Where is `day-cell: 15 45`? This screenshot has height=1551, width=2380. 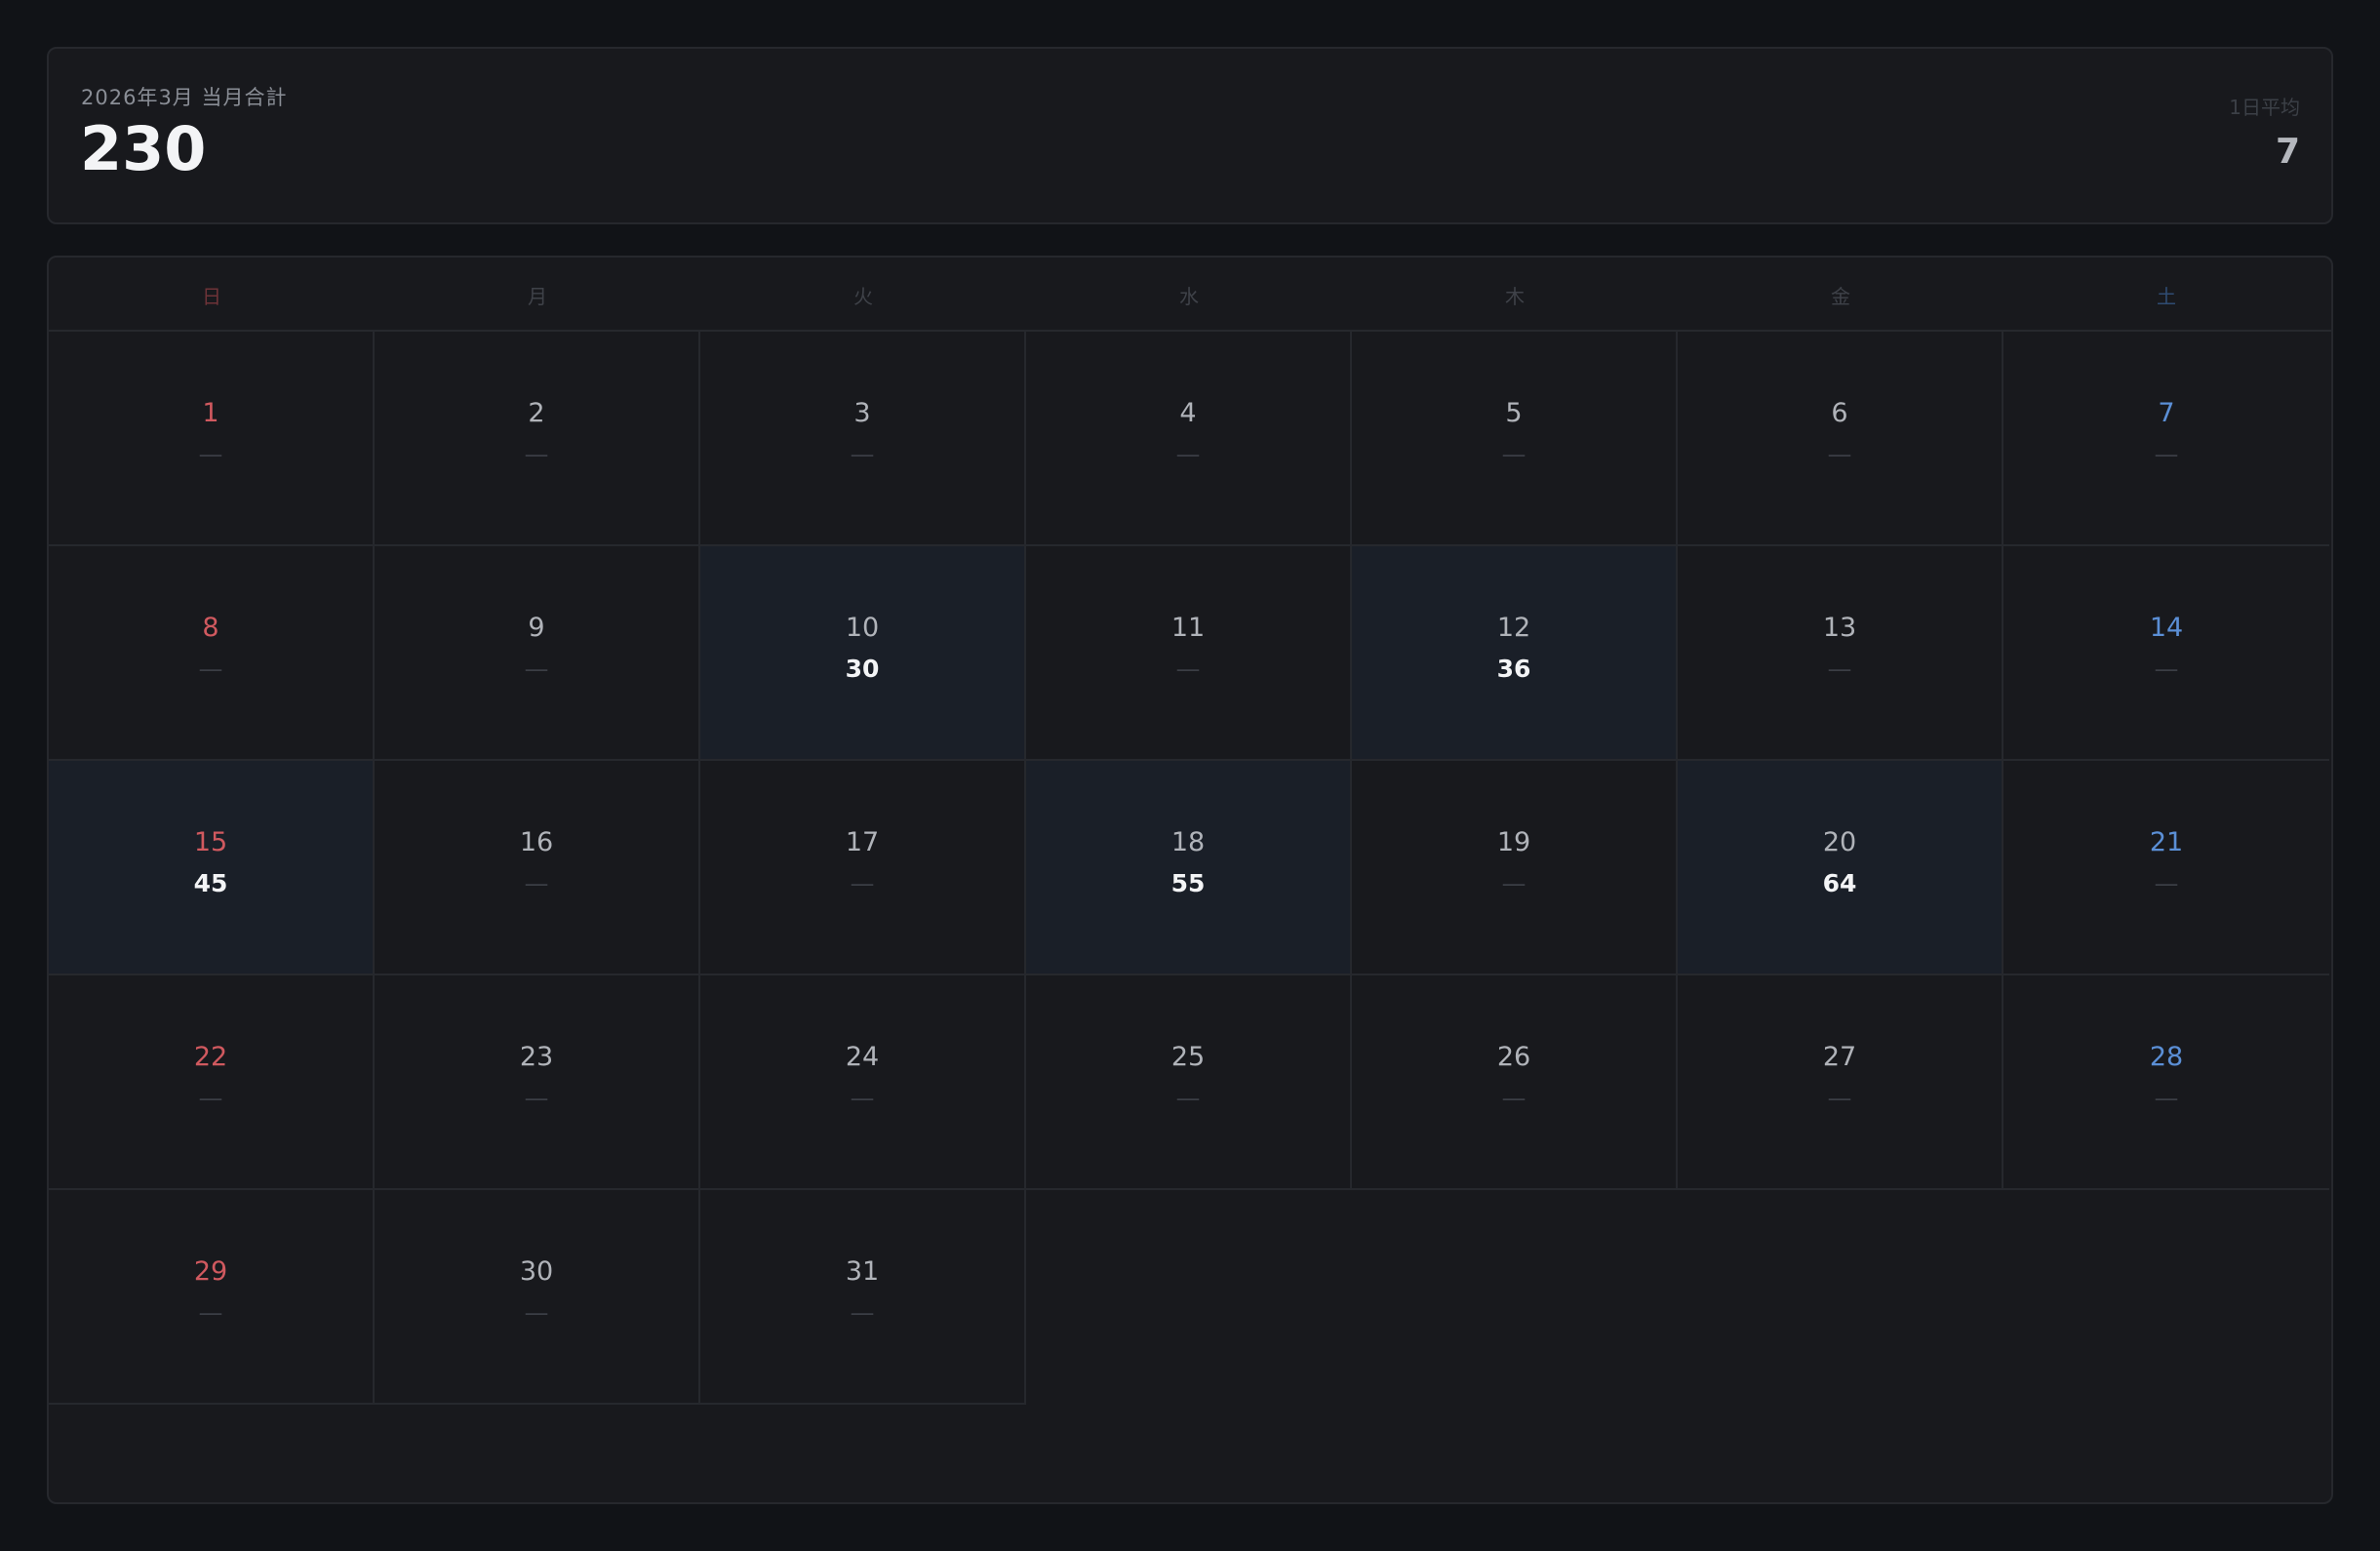 day-cell: 15 45 is located at coordinates (212, 868).